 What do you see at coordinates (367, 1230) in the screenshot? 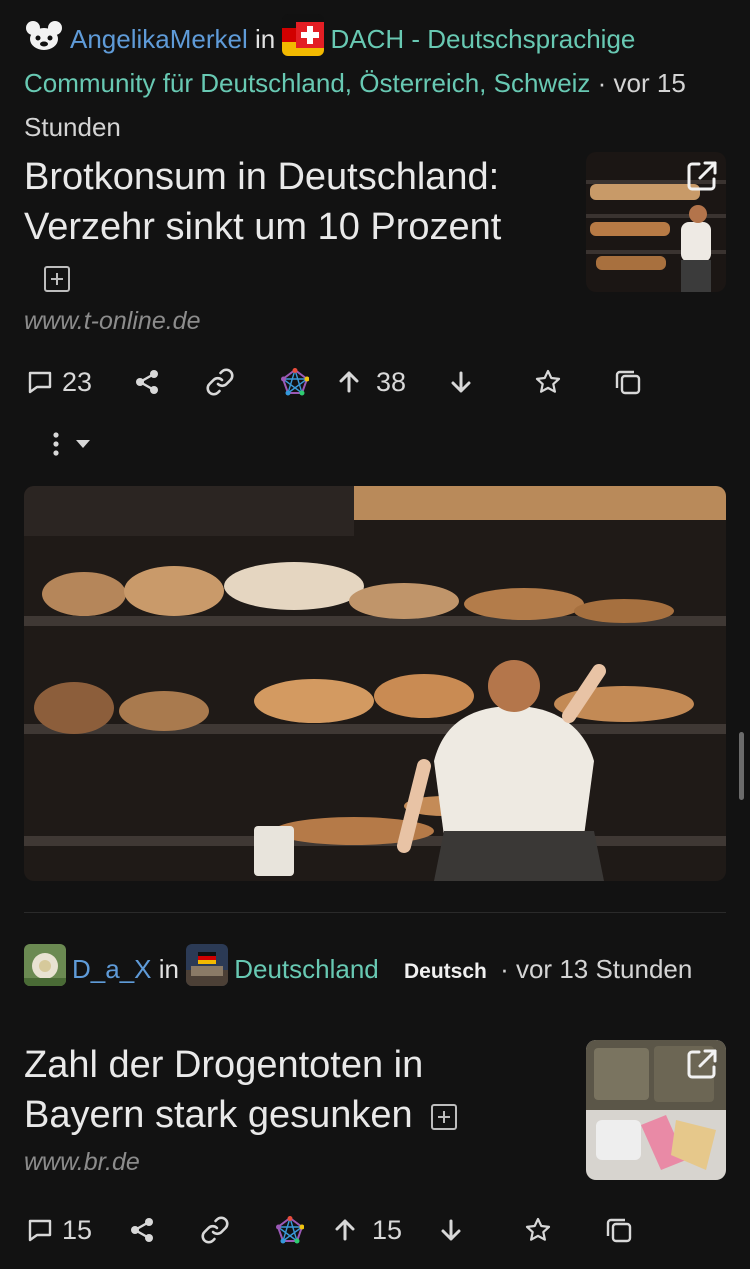
I see `upvote-button: 15` at bounding box center [367, 1230].